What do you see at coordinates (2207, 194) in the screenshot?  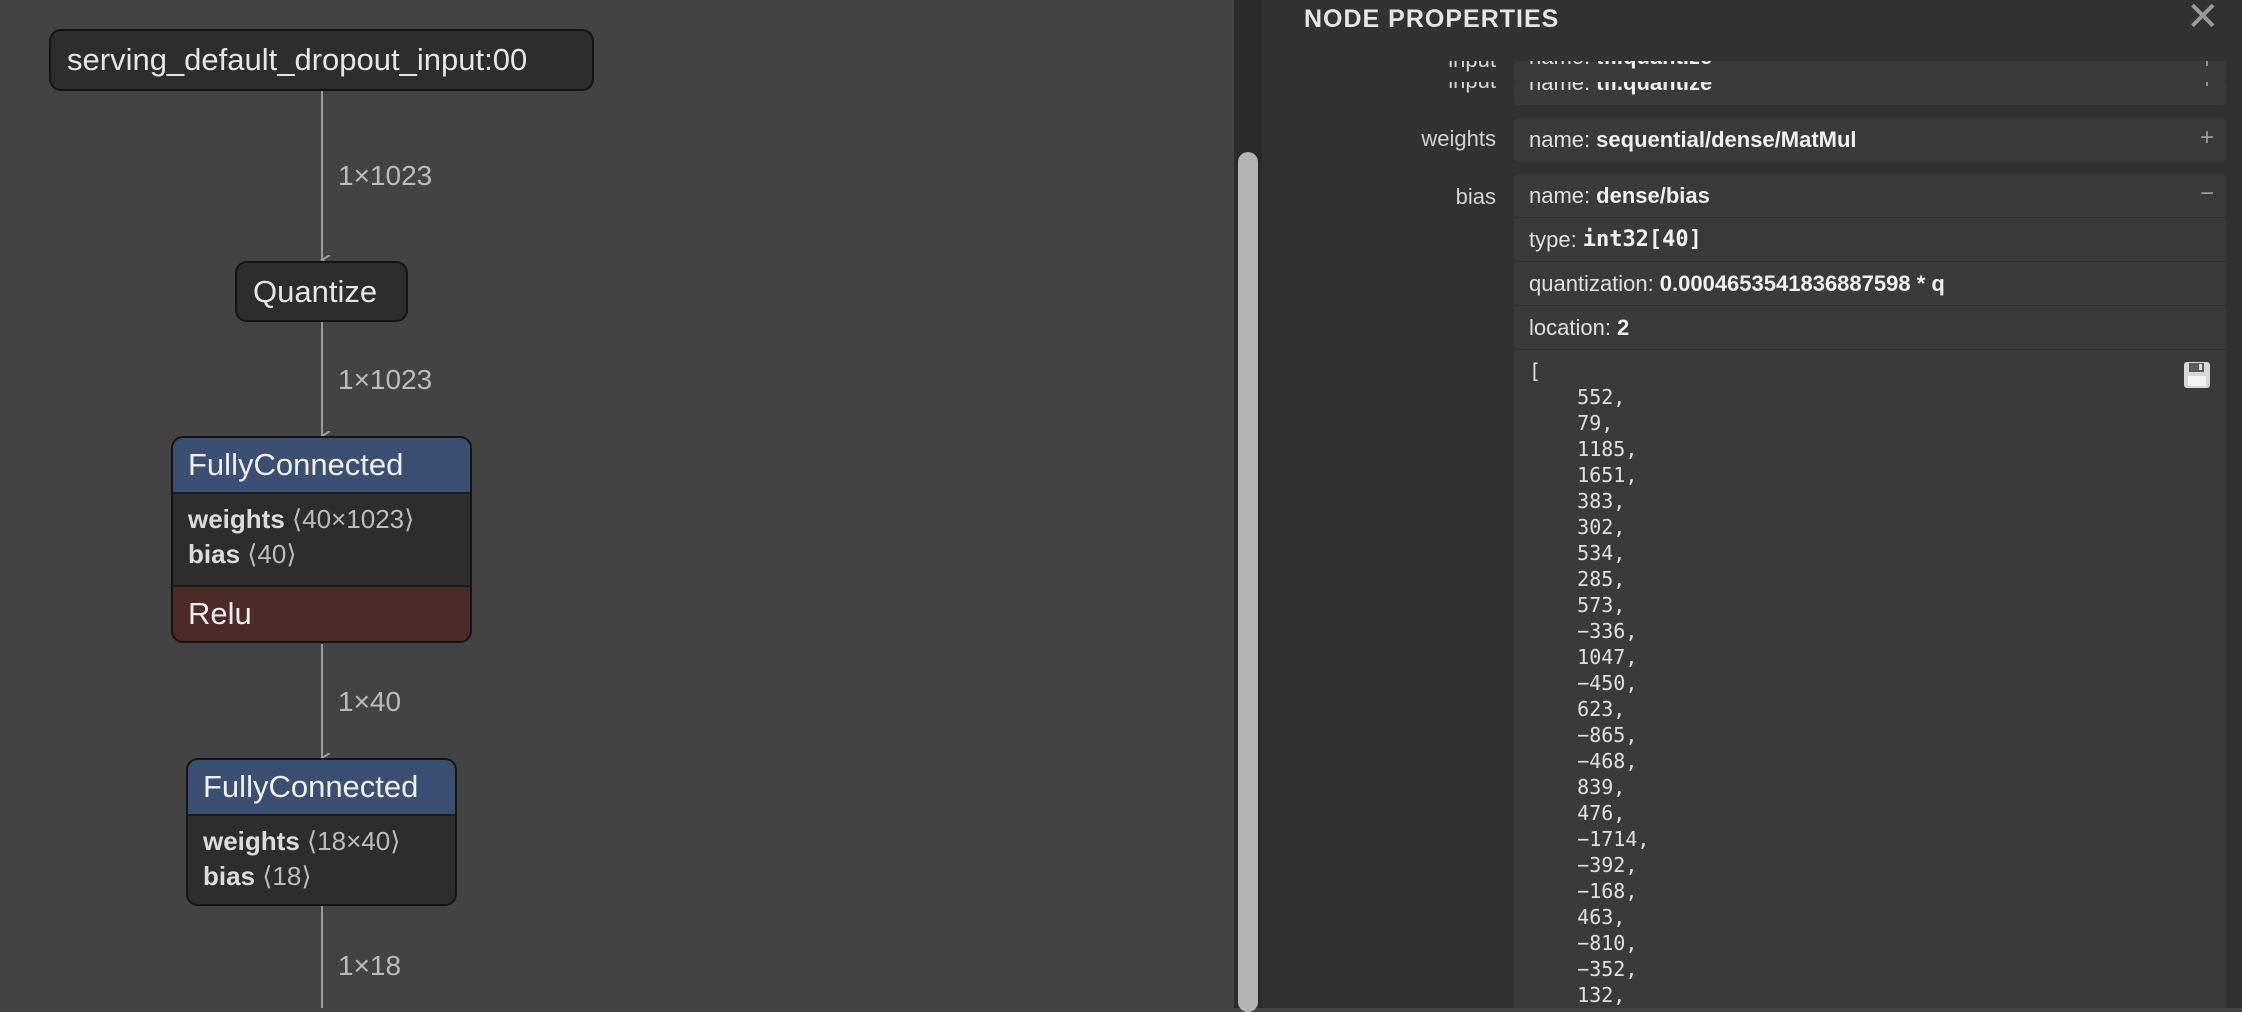 I see `bias-collapse-button: −` at bounding box center [2207, 194].